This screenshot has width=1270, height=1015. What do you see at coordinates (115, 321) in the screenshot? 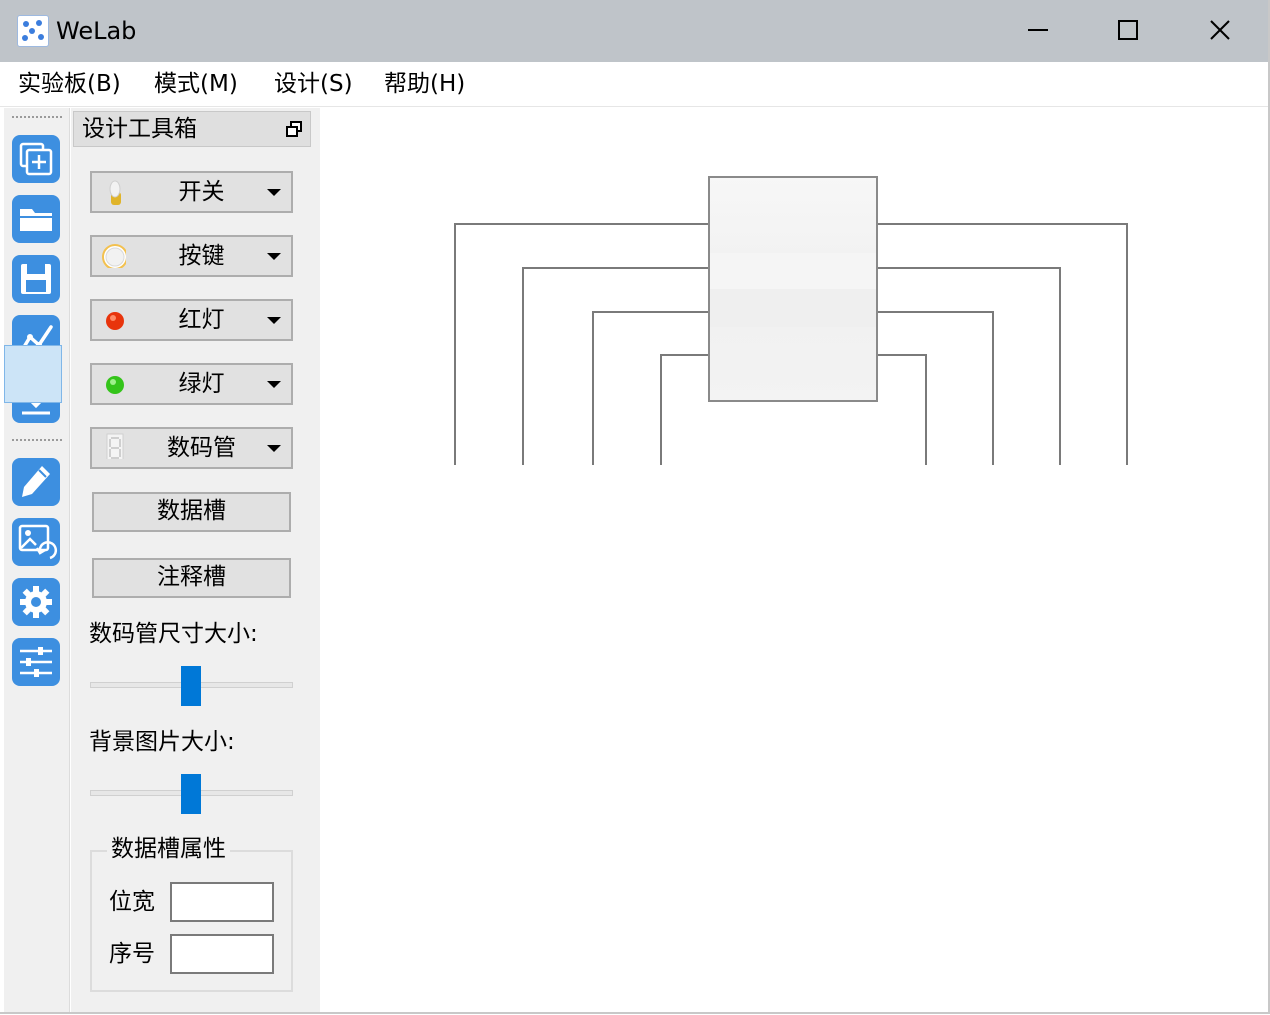
I see `red-led-icon` at bounding box center [115, 321].